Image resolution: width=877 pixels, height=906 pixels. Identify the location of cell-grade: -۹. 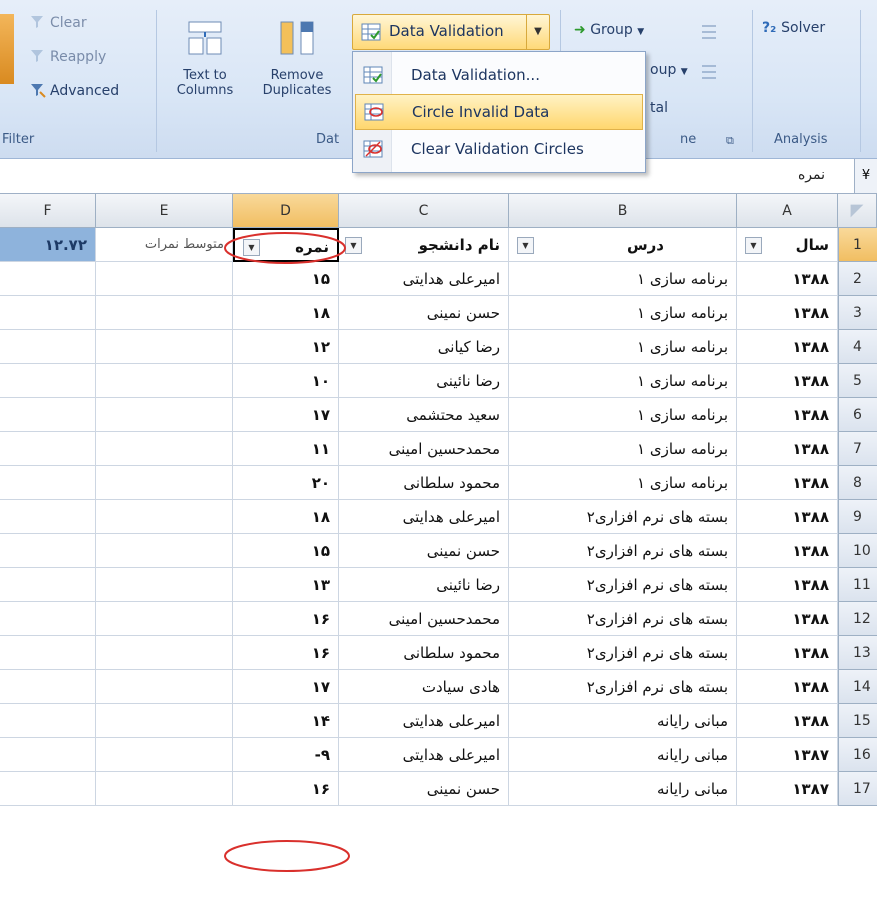
(286, 755).